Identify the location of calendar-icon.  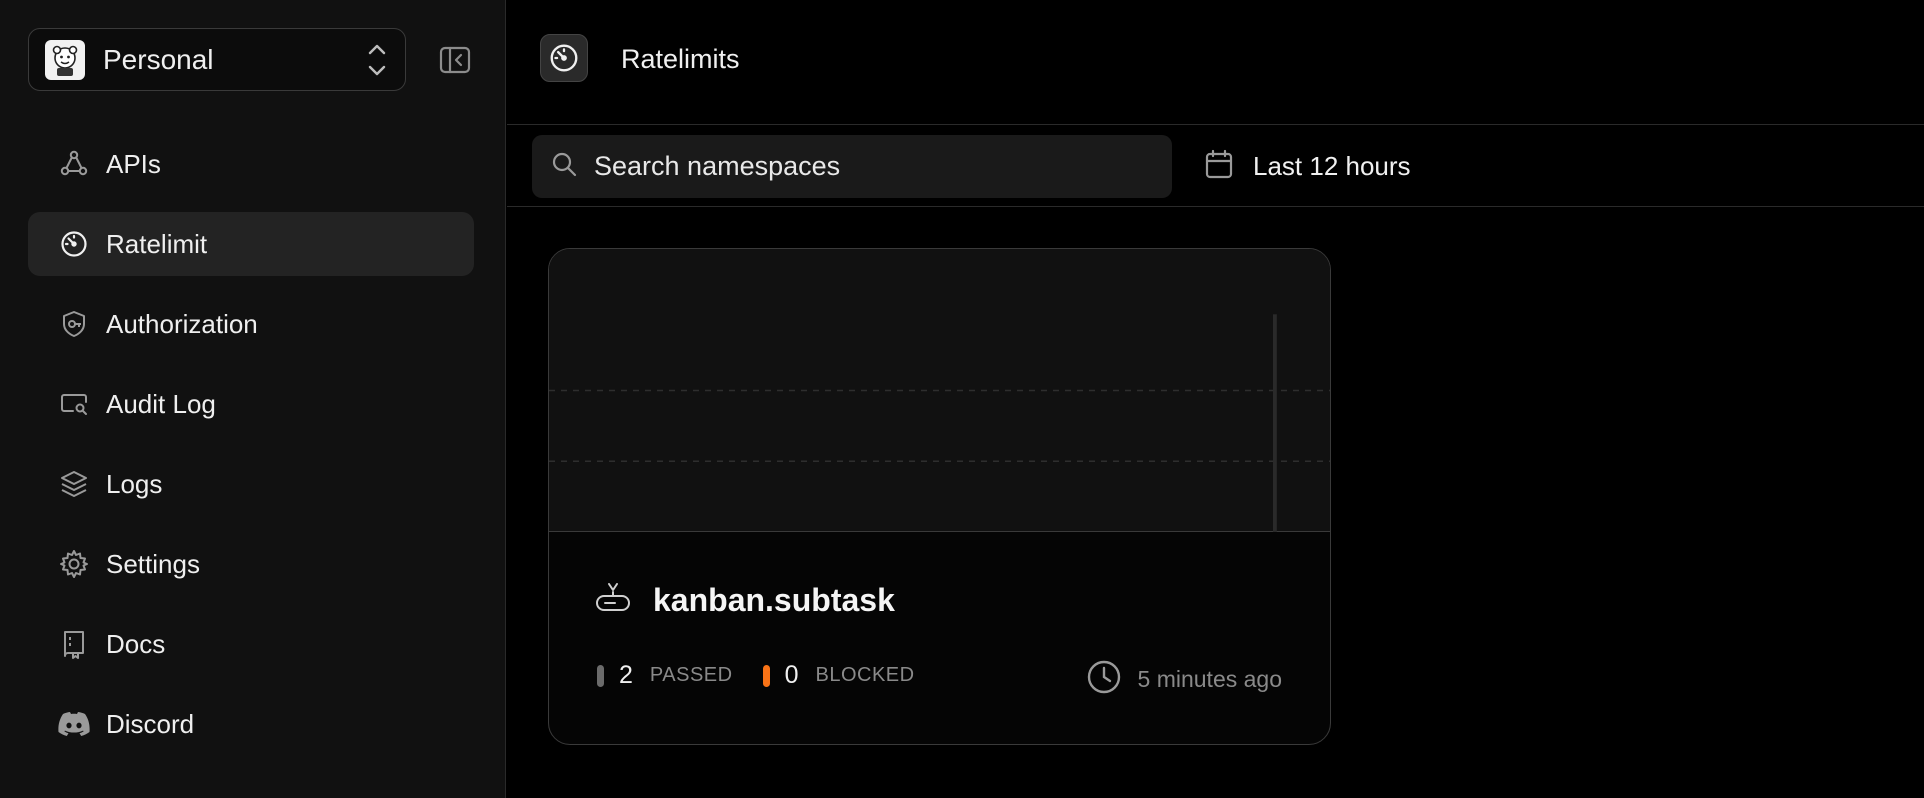
(1219, 166).